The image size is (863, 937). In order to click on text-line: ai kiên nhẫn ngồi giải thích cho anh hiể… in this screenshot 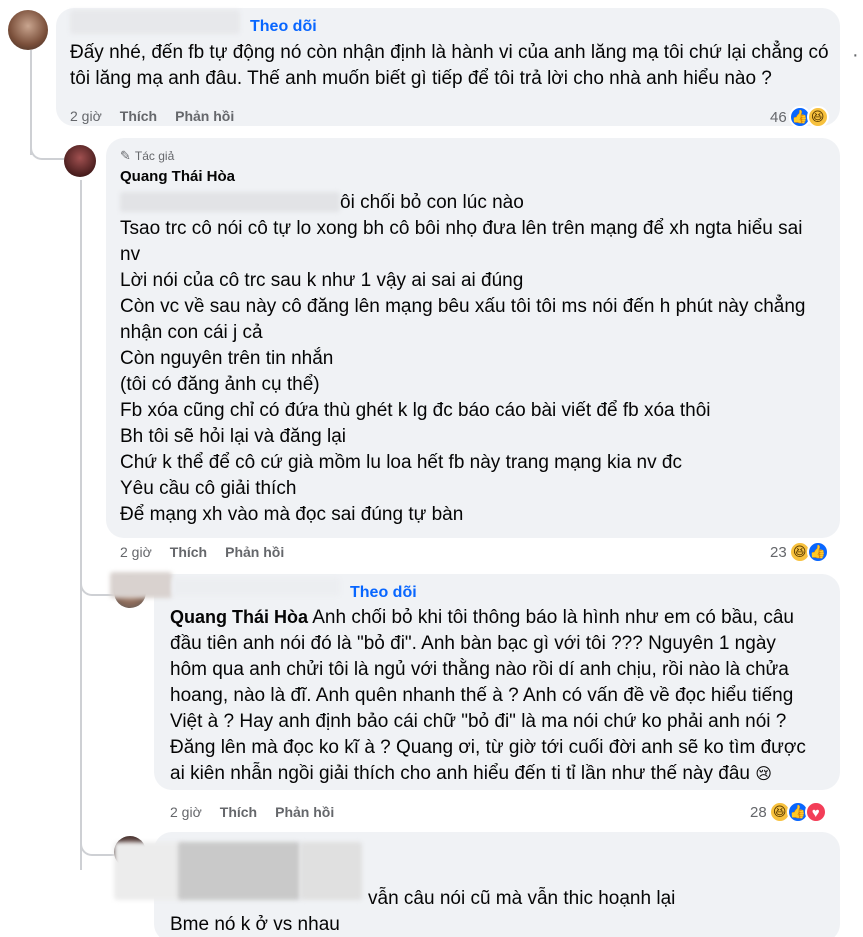, I will do `click(502, 774)`.